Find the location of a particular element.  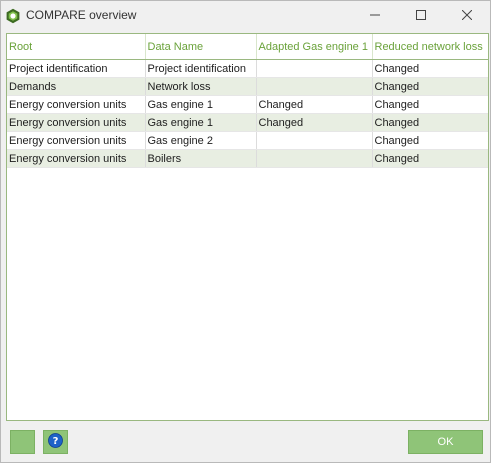

cell-root: Demands is located at coordinates (76, 86).